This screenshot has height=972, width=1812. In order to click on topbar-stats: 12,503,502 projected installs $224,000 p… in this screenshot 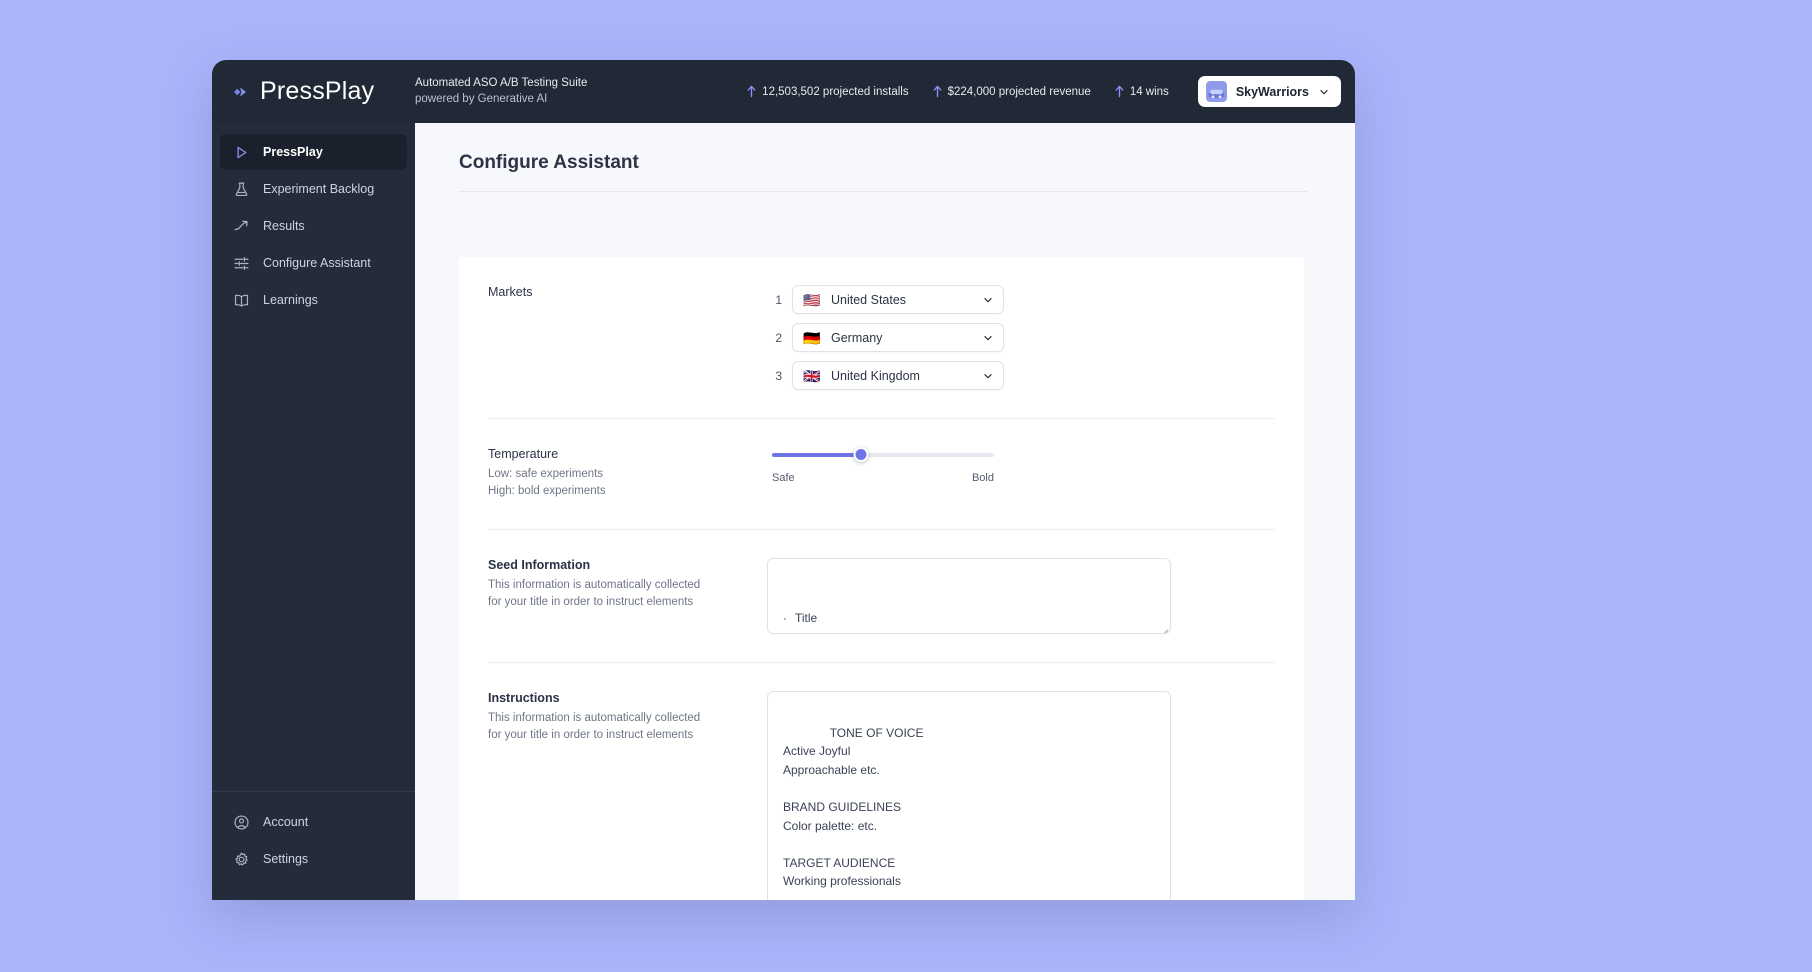, I will do `click(1050, 91)`.